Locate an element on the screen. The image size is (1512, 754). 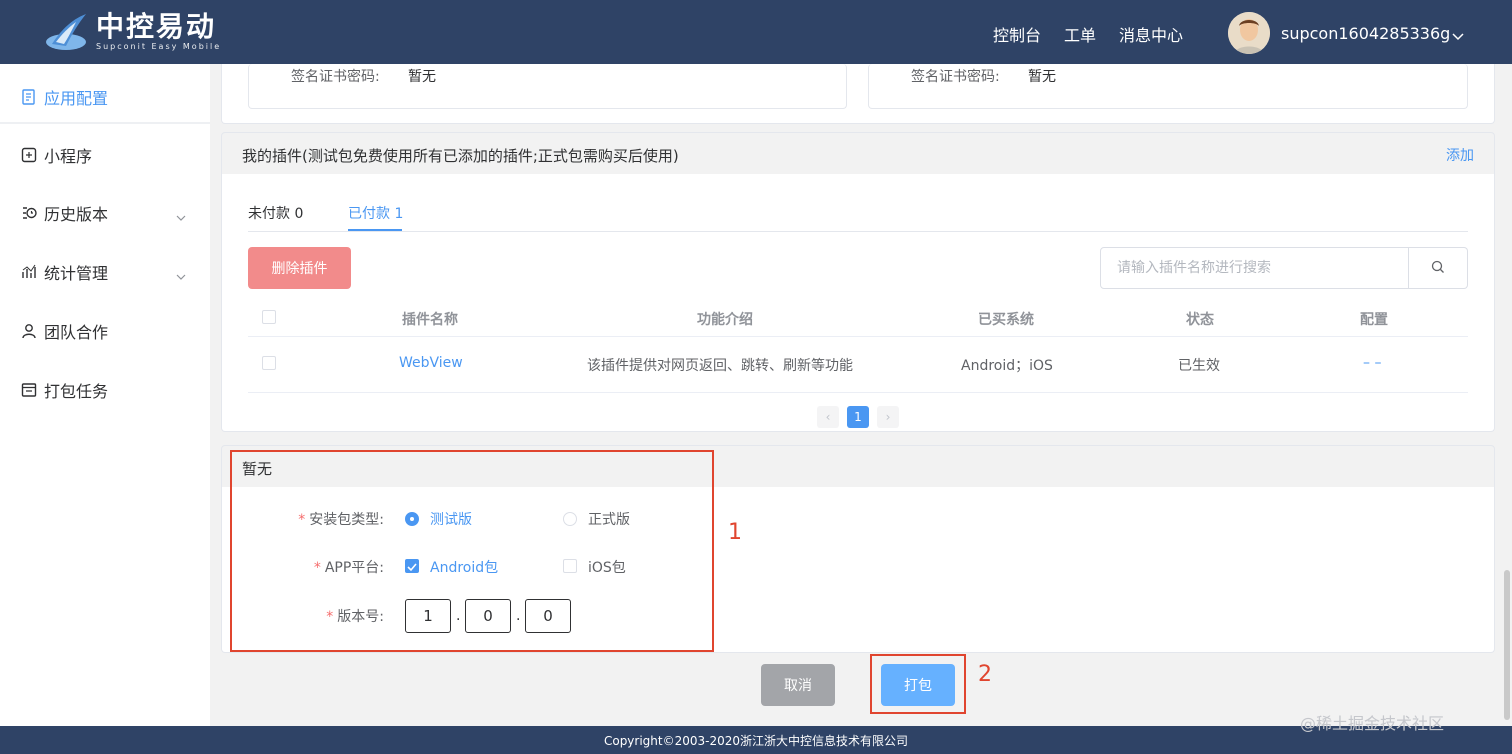
sidebar-item-history: 历史版本 is located at coordinates (105, 213).